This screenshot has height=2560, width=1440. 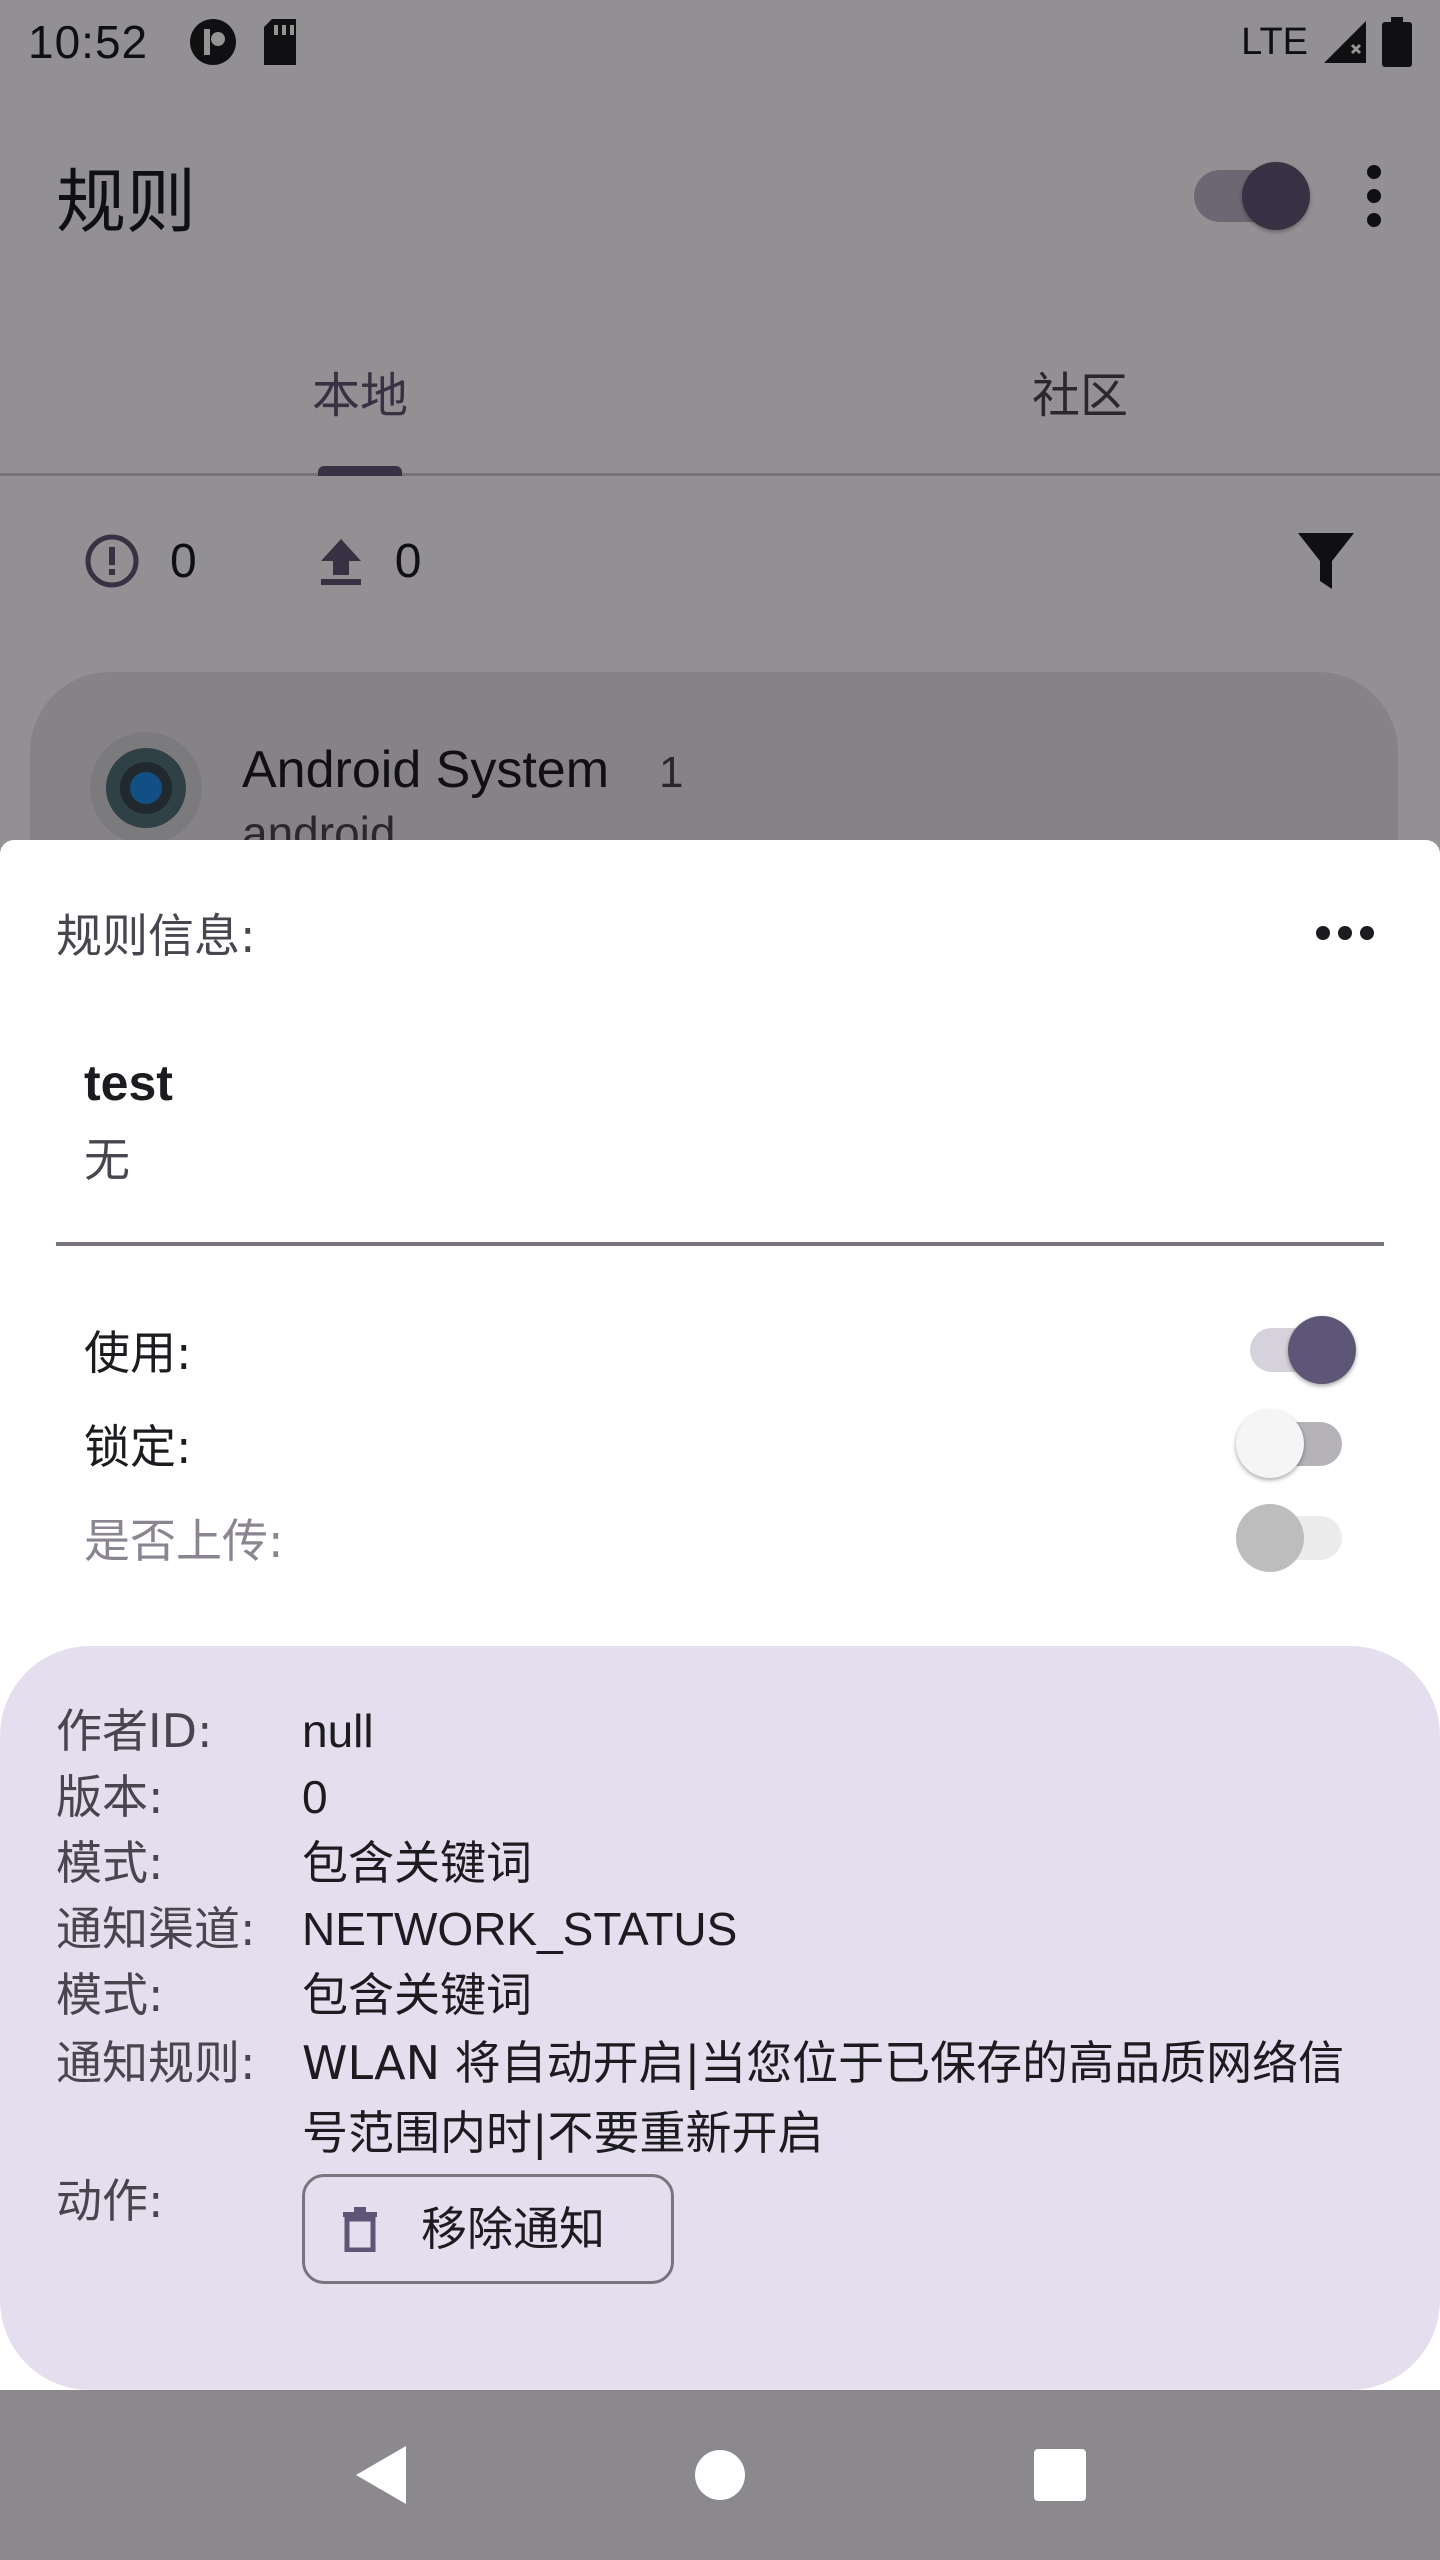 I want to click on info-row-mode-2: 模式: 包含关键词, so click(x=708, y=1995).